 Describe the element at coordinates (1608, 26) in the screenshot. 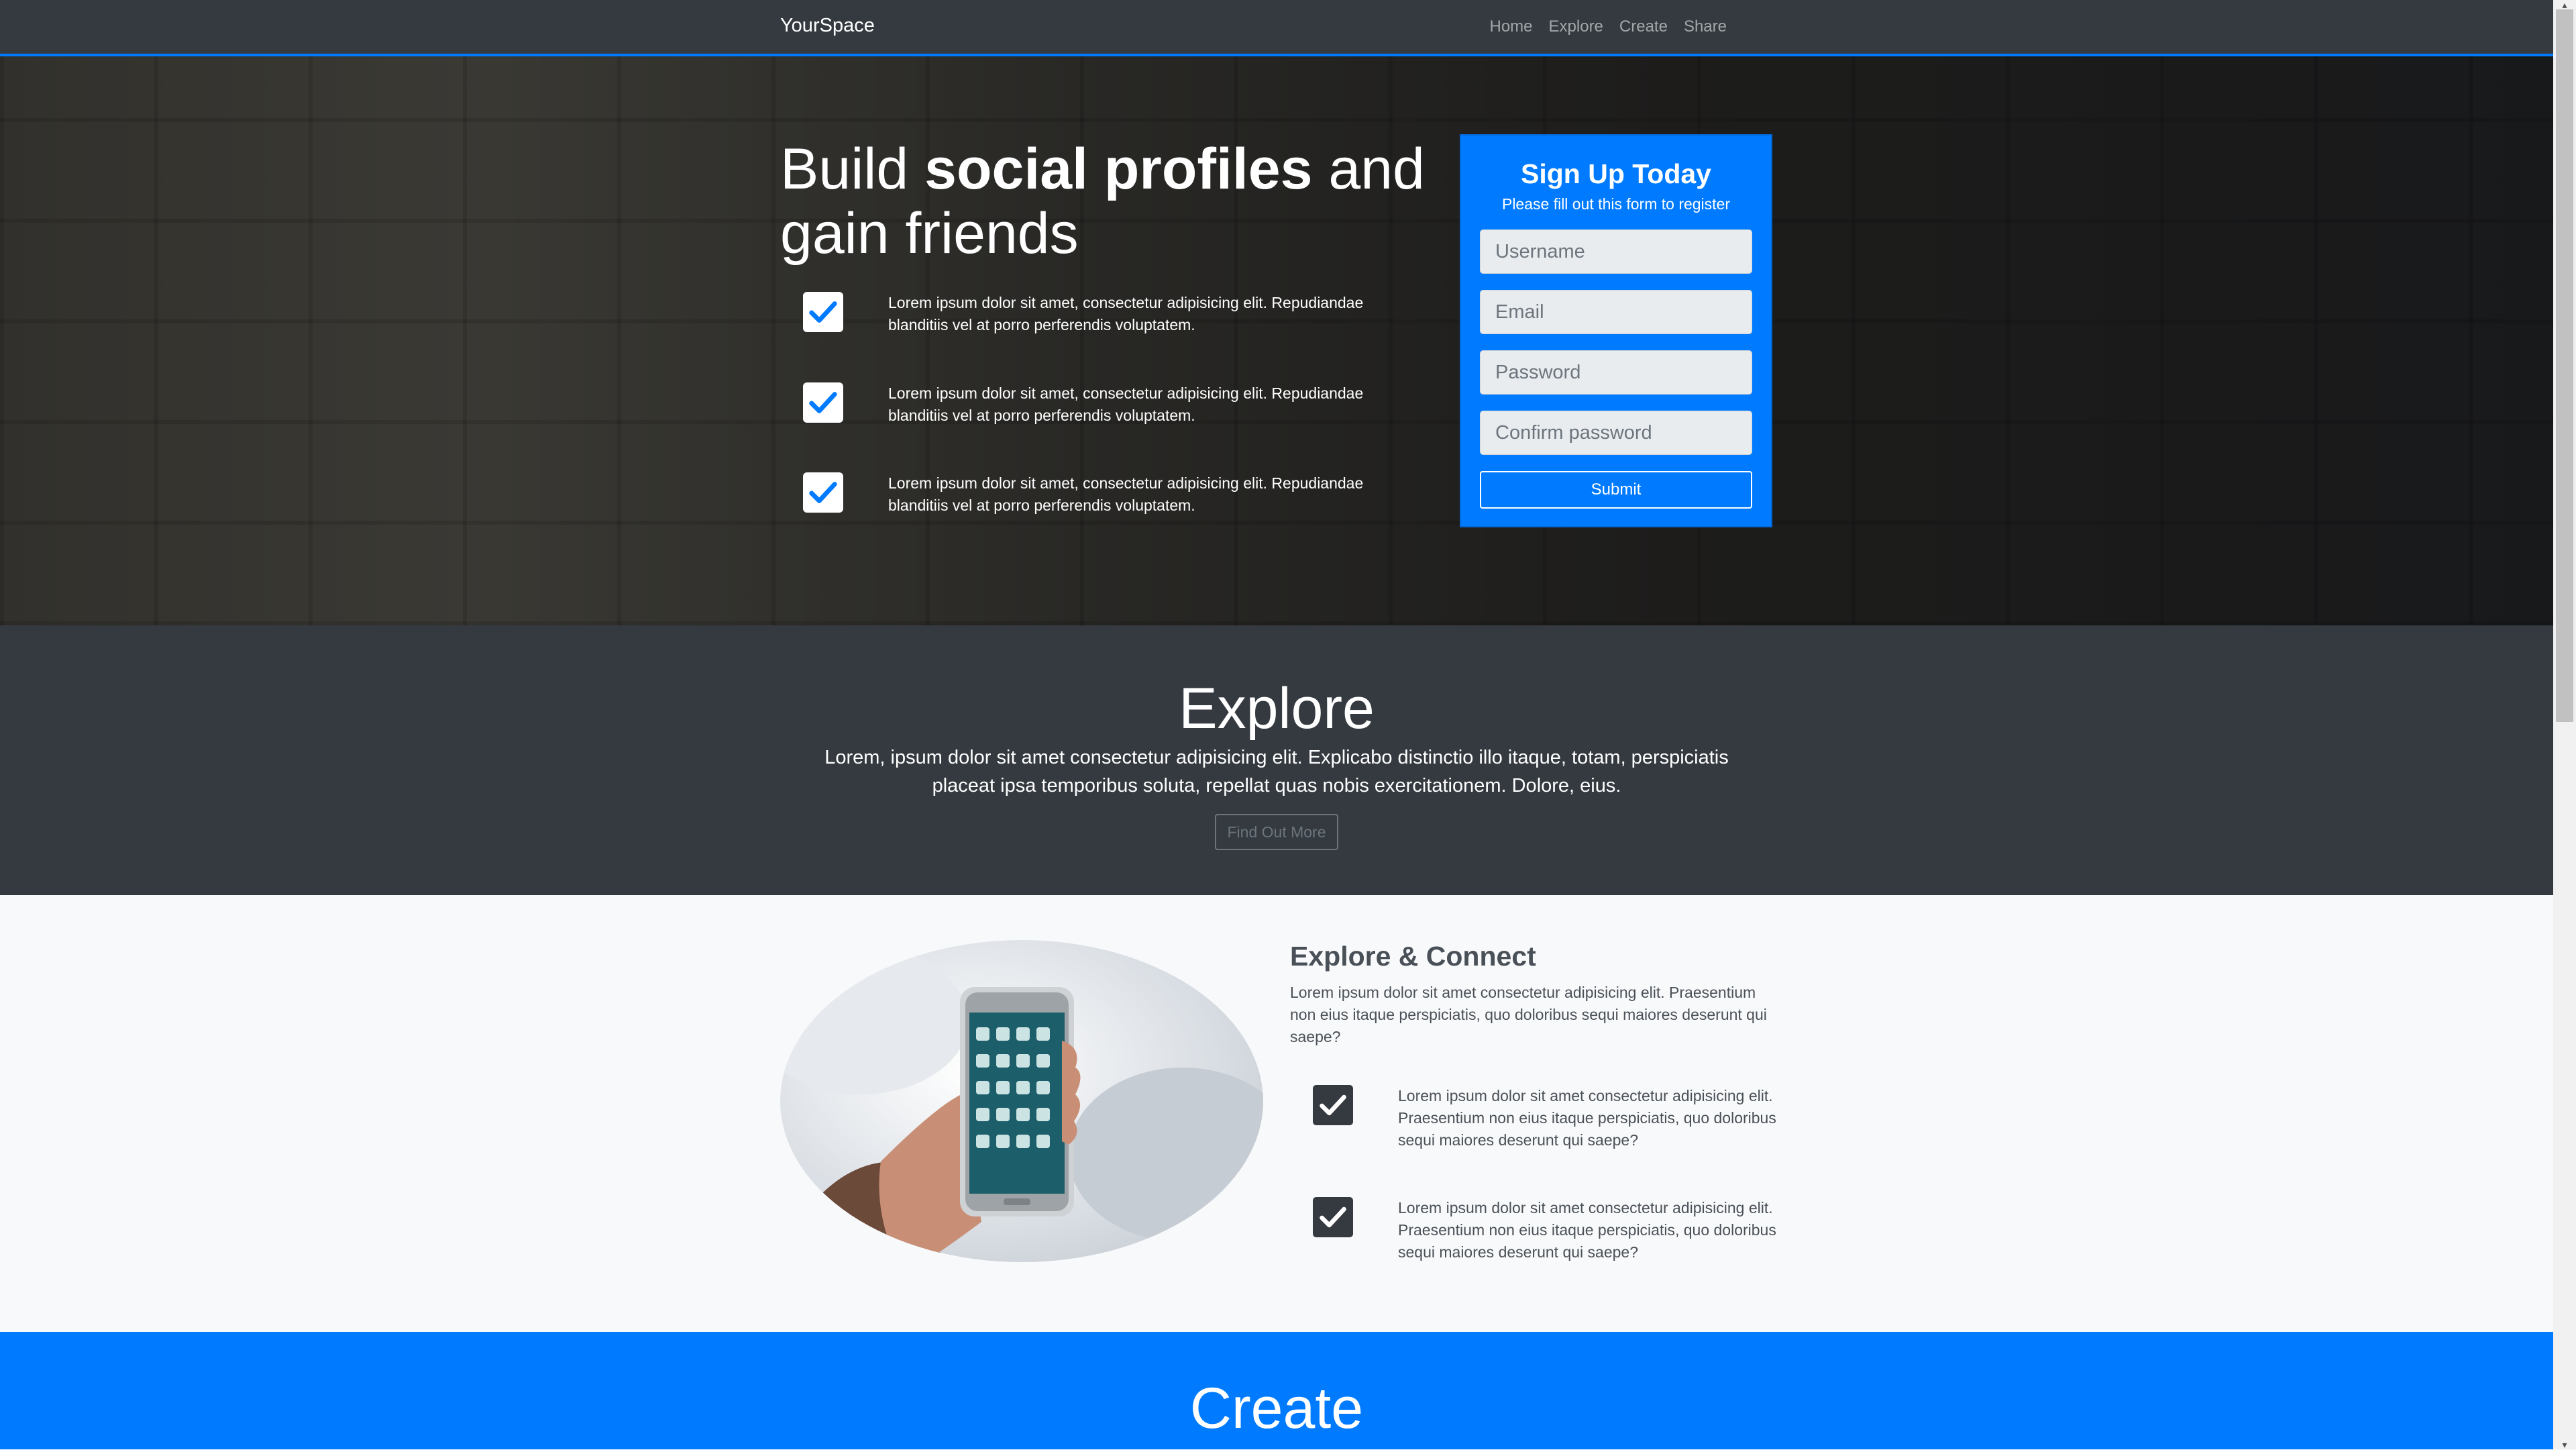

I see `nav-links: Home Explore Create Share` at that location.